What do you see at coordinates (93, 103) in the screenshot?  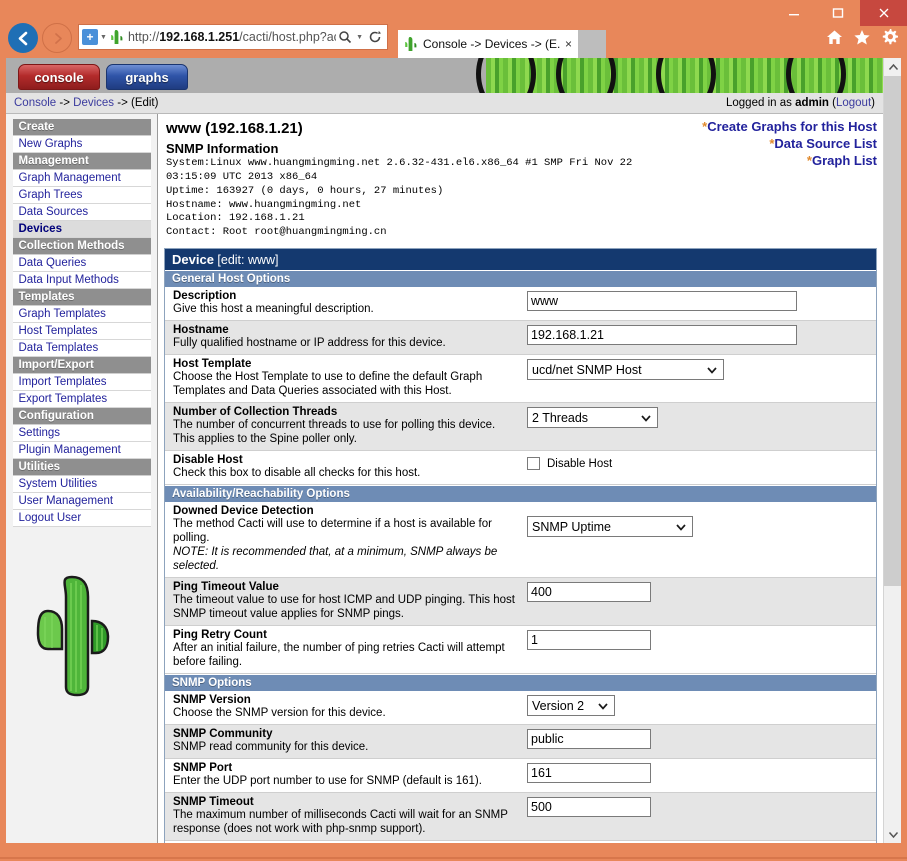 I see `breadcrumb-devices: Devices` at bounding box center [93, 103].